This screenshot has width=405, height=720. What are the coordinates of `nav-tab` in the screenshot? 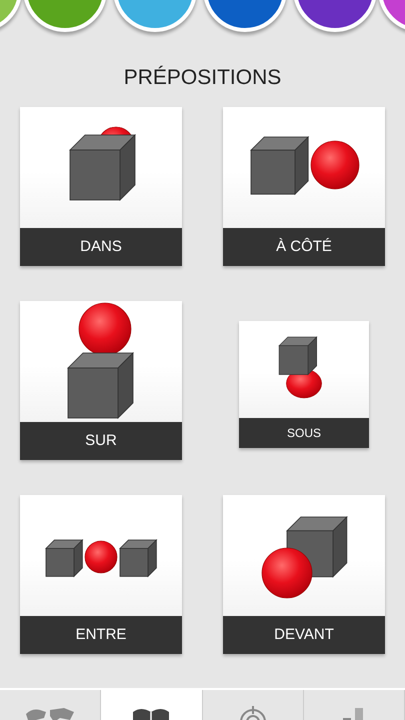 It's located at (151, 705).